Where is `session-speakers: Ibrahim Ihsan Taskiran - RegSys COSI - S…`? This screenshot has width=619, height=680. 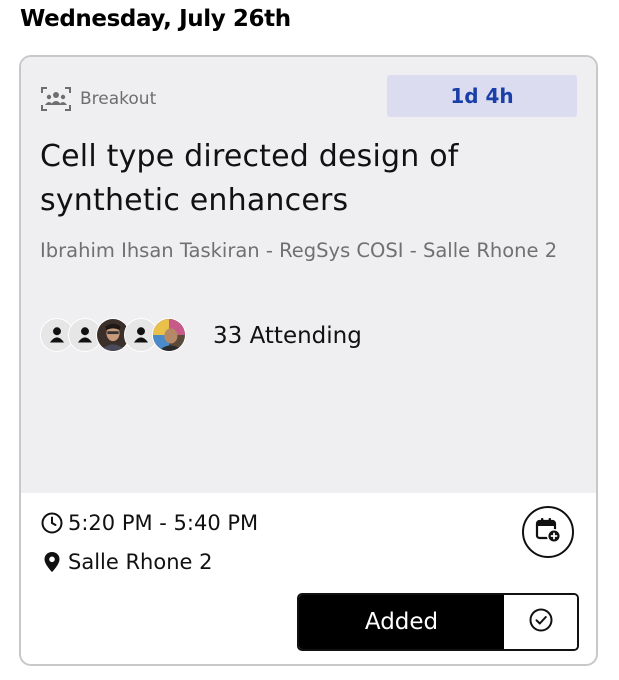
session-speakers: Ibrahim Ihsan Taskiran - RegSys COSI - S… is located at coordinates (299, 250).